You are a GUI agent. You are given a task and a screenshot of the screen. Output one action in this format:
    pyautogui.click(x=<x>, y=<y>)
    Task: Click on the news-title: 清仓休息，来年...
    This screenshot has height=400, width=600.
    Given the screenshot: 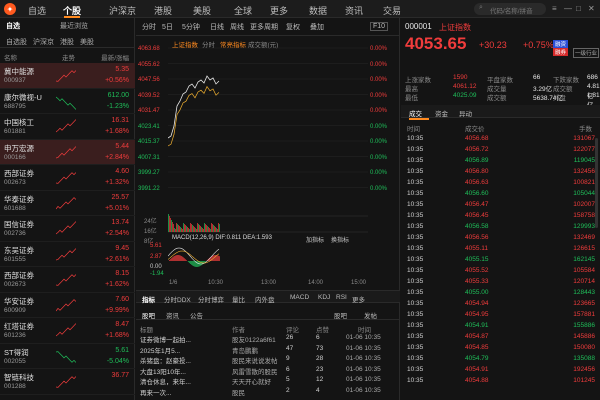 What is the action you would take?
    pyautogui.click(x=165, y=381)
    